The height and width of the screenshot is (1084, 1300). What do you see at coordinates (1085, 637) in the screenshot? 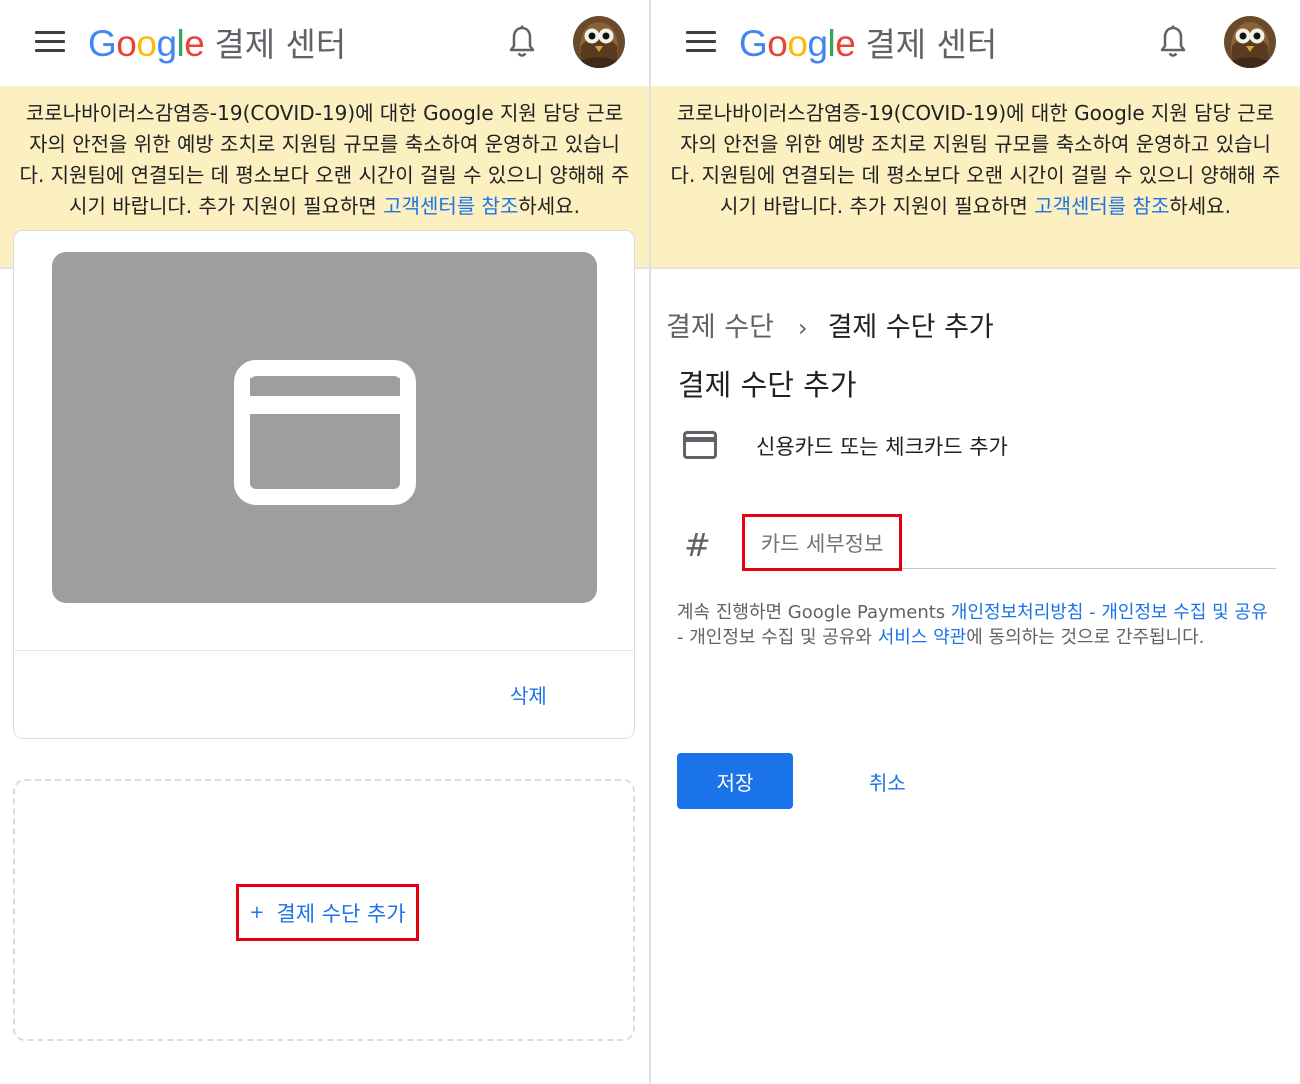
I see `legal-suffix: 에 동의하는 것으로 간주됩니다.` at bounding box center [1085, 637].